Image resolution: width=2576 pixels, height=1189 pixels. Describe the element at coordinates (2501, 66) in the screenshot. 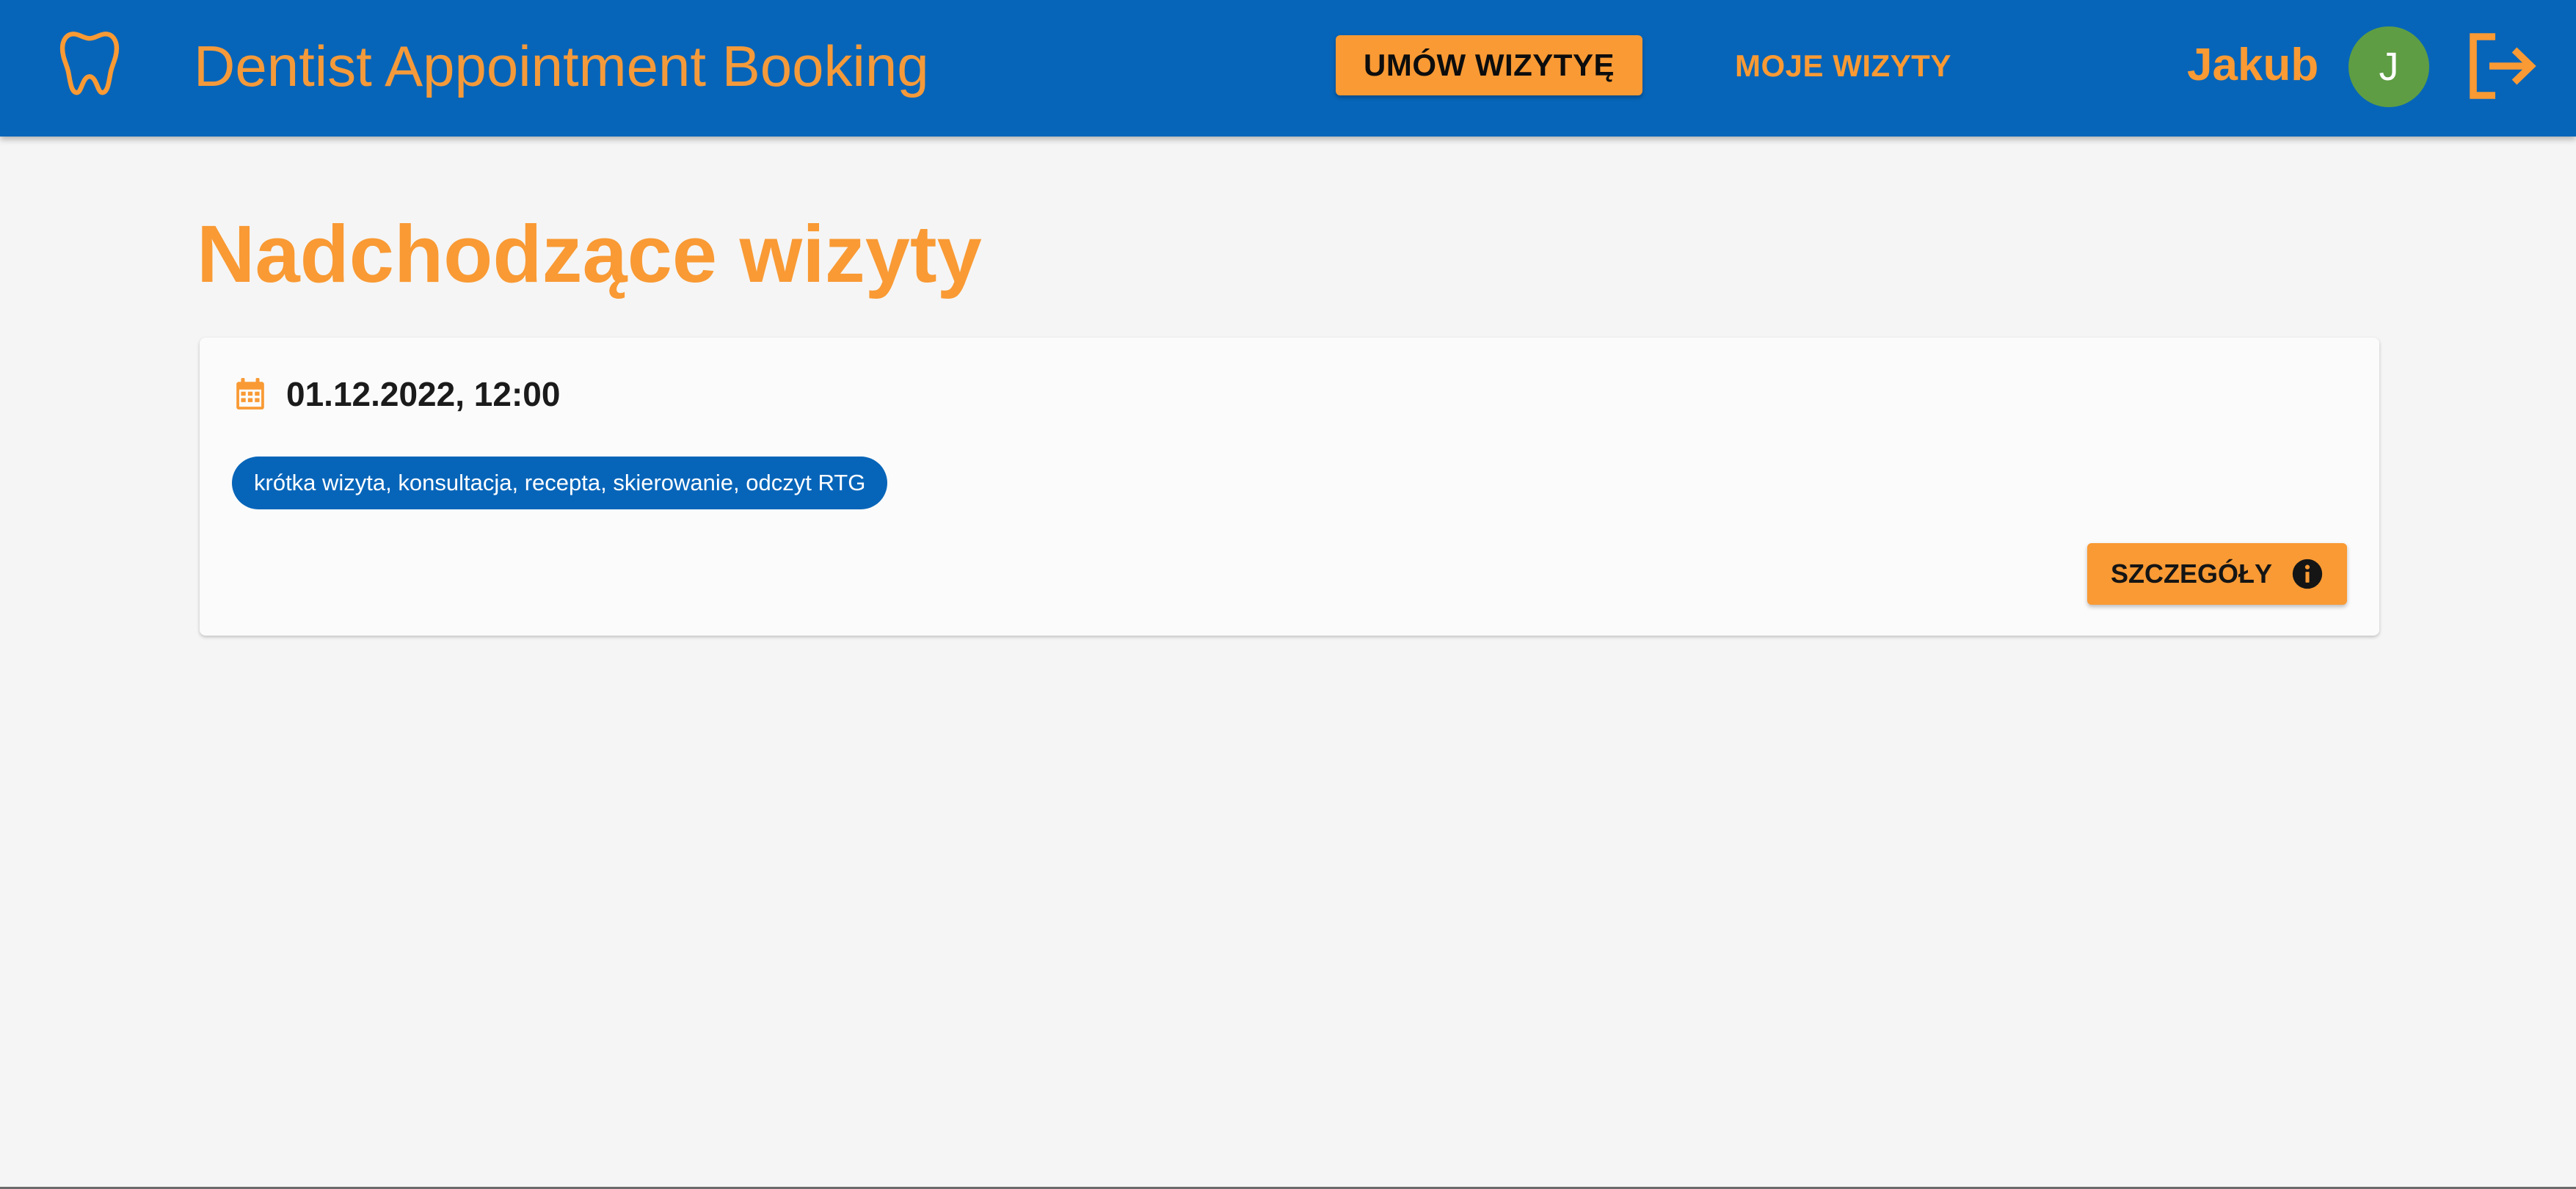

I see `logout-icon` at that location.